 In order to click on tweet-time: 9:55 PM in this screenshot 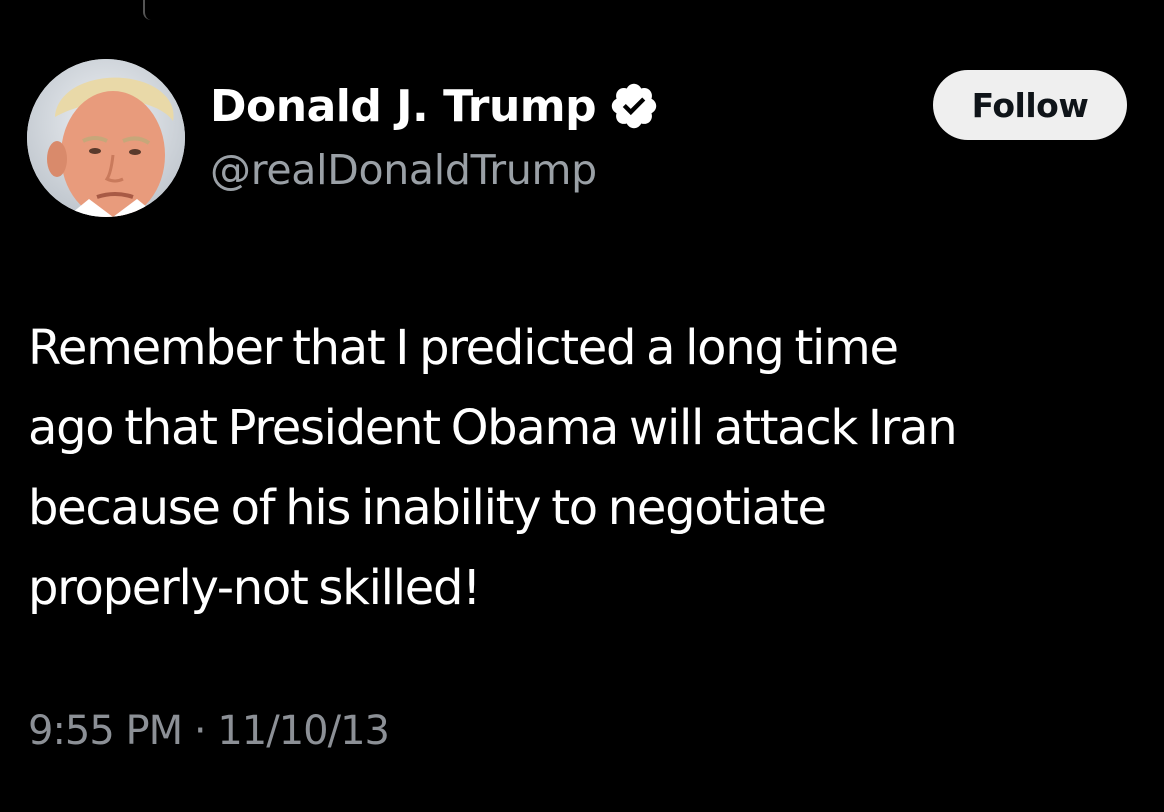, I will do `click(105, 731)`.